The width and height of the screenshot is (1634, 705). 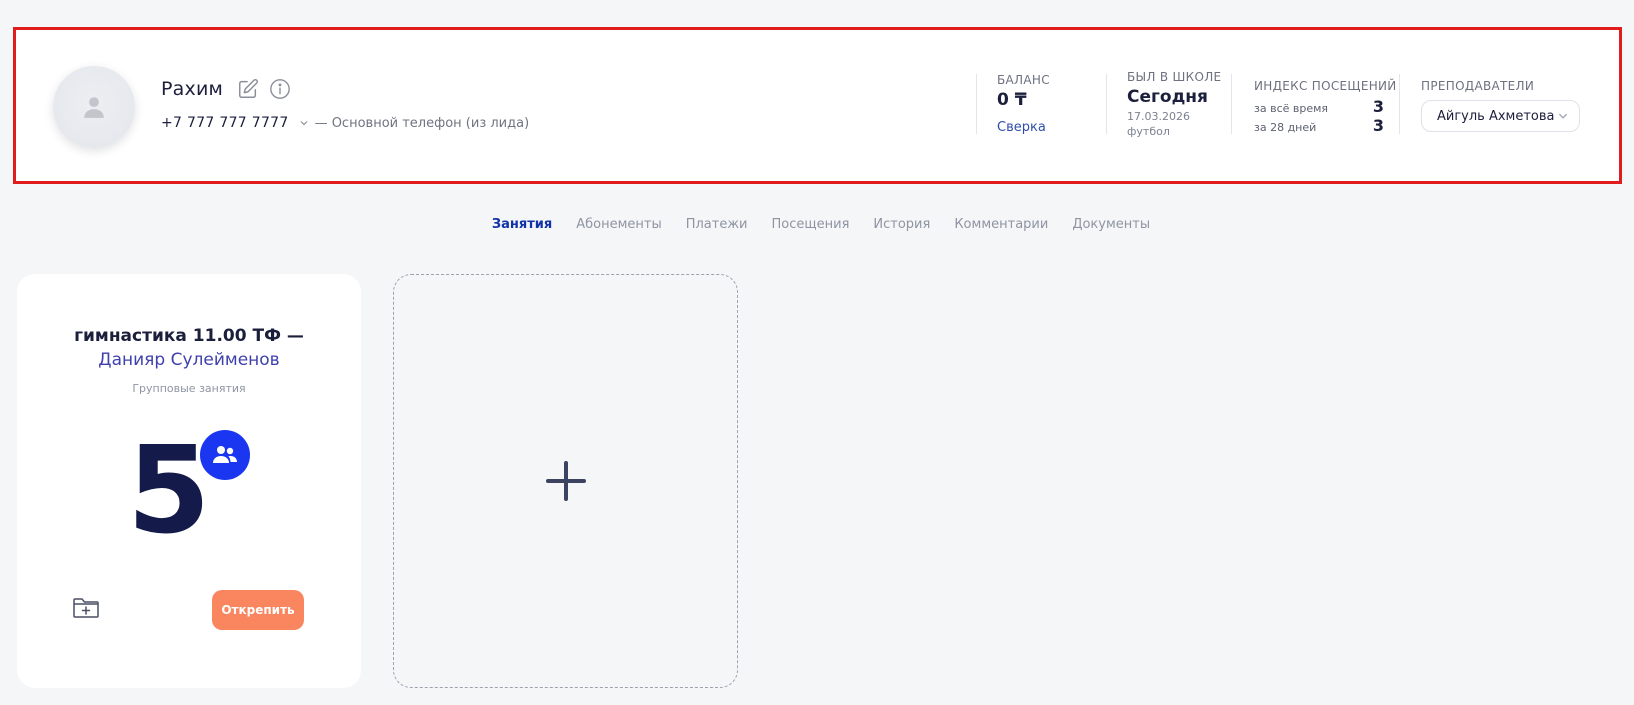 What do you see at coordinates (619, 224) in the screenshot?
I see `tab-subscriptions: Абонементы` at bounding box center [619, 224].